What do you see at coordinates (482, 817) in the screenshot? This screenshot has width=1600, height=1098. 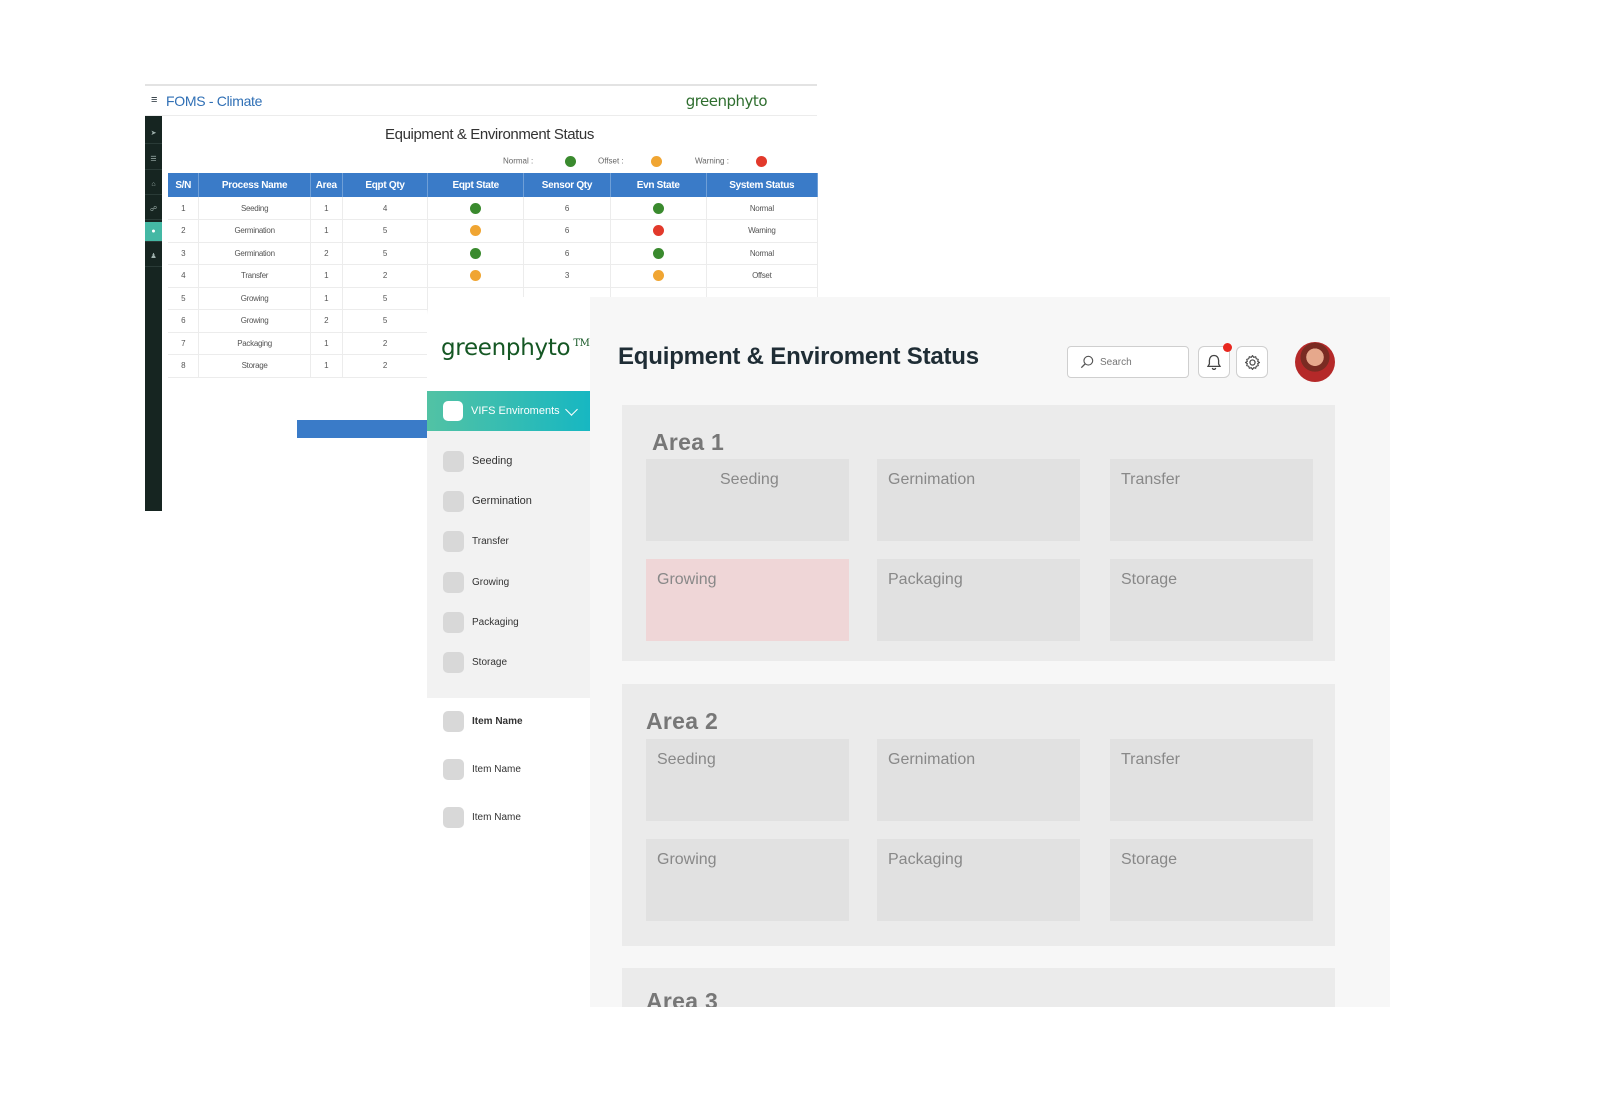 I see `sidebar-item-name-3: Item Name` at bounding box center [482, 817].